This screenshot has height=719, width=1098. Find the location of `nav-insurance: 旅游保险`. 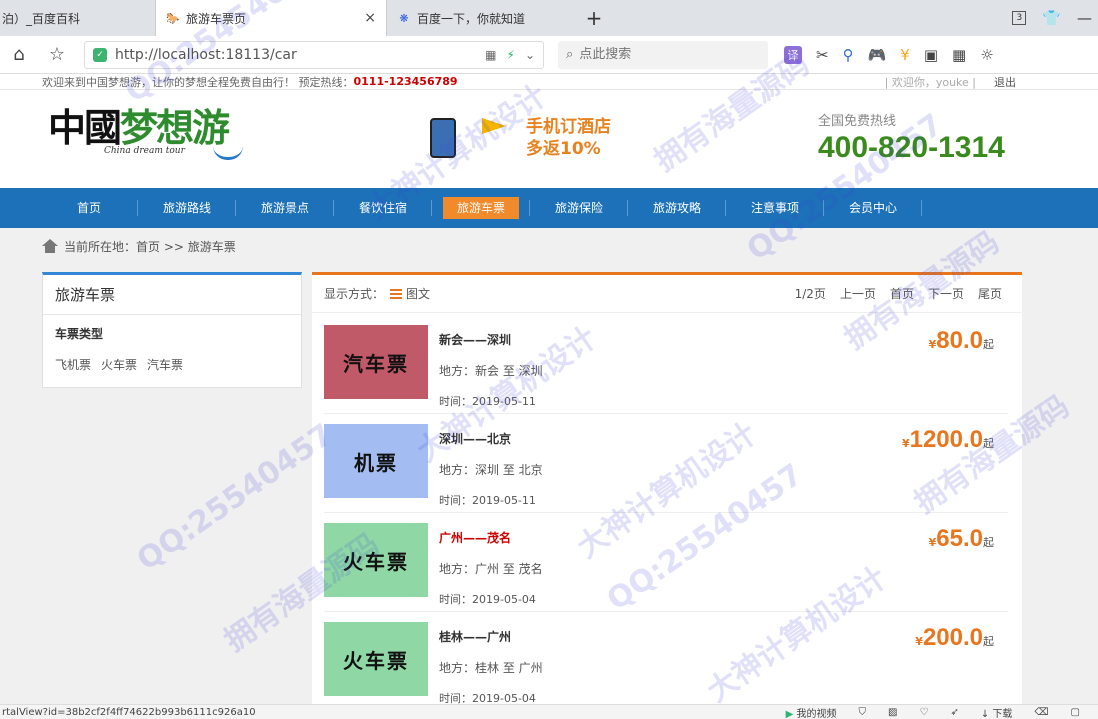

nav-insurance: 旅游保险 is located at coordinates (579, 208).